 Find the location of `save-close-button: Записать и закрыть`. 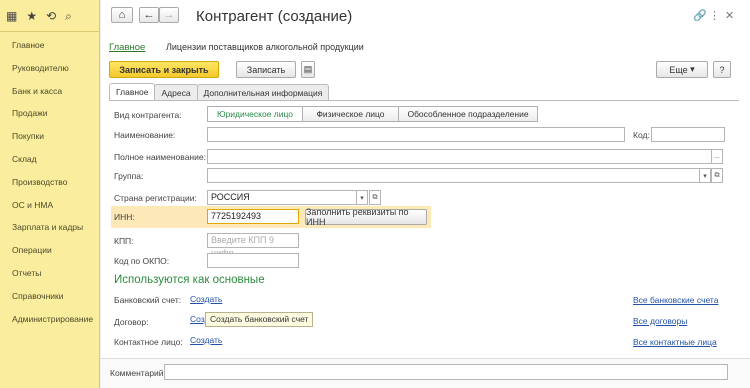

save-close-button: Записать и закрыть is located at coordinates (164, 69).